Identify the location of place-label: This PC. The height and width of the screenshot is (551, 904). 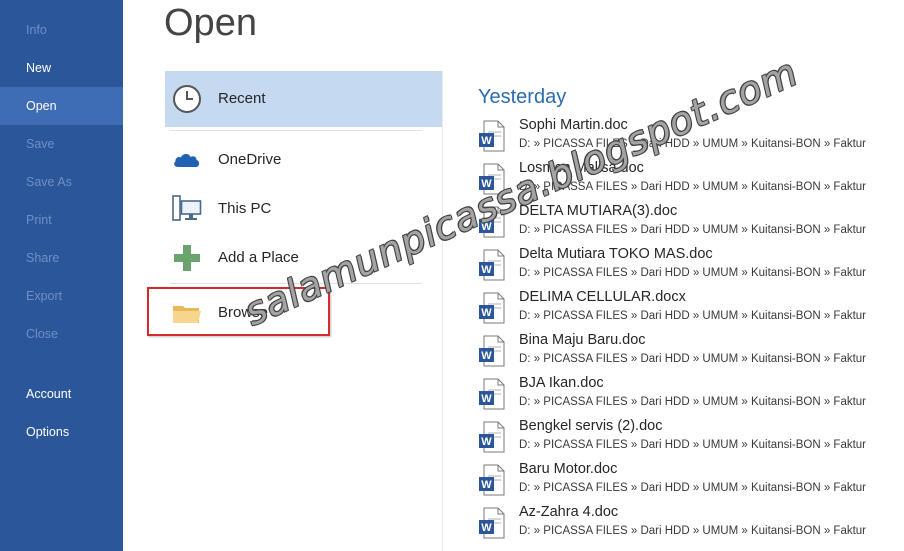
(245, 208).